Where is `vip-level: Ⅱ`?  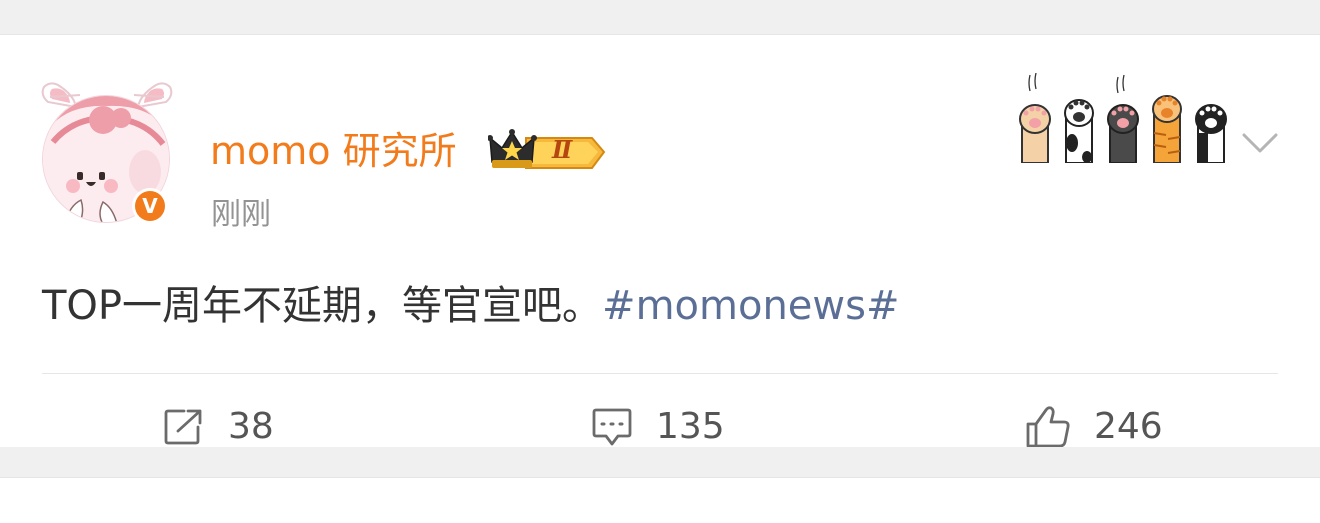 vip-level: Ⅱ is located at coordinates (562, 149).